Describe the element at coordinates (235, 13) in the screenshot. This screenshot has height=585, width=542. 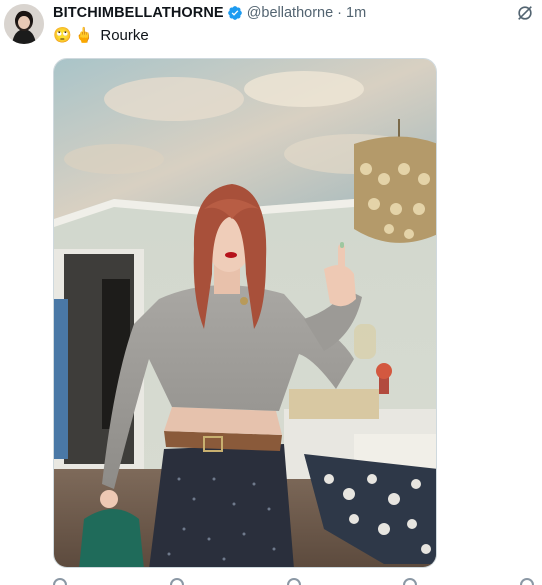
I see `verified-badge-icon` at that location.